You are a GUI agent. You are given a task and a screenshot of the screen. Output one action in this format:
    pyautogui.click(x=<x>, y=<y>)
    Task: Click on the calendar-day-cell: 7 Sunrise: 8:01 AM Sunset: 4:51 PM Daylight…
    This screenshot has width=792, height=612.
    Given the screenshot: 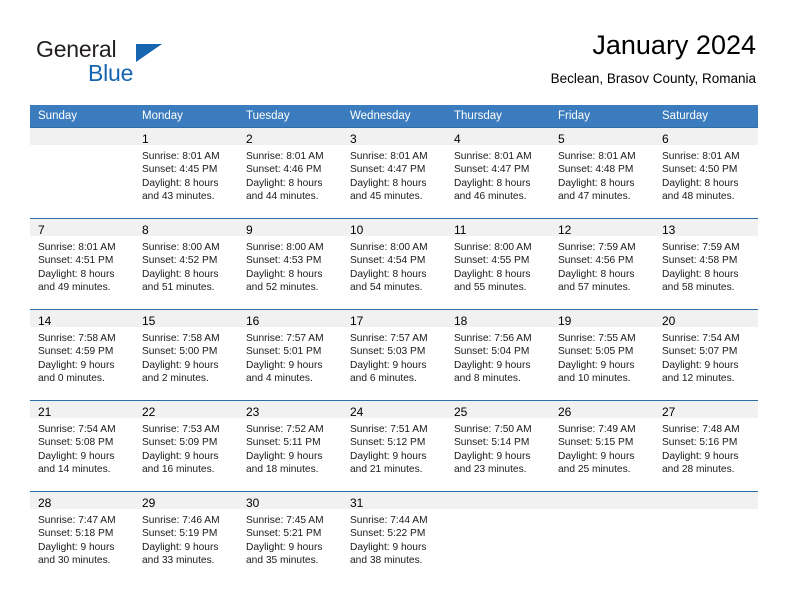 What is the action you would take?
    pyautogui.click(x=82, y=264)
    